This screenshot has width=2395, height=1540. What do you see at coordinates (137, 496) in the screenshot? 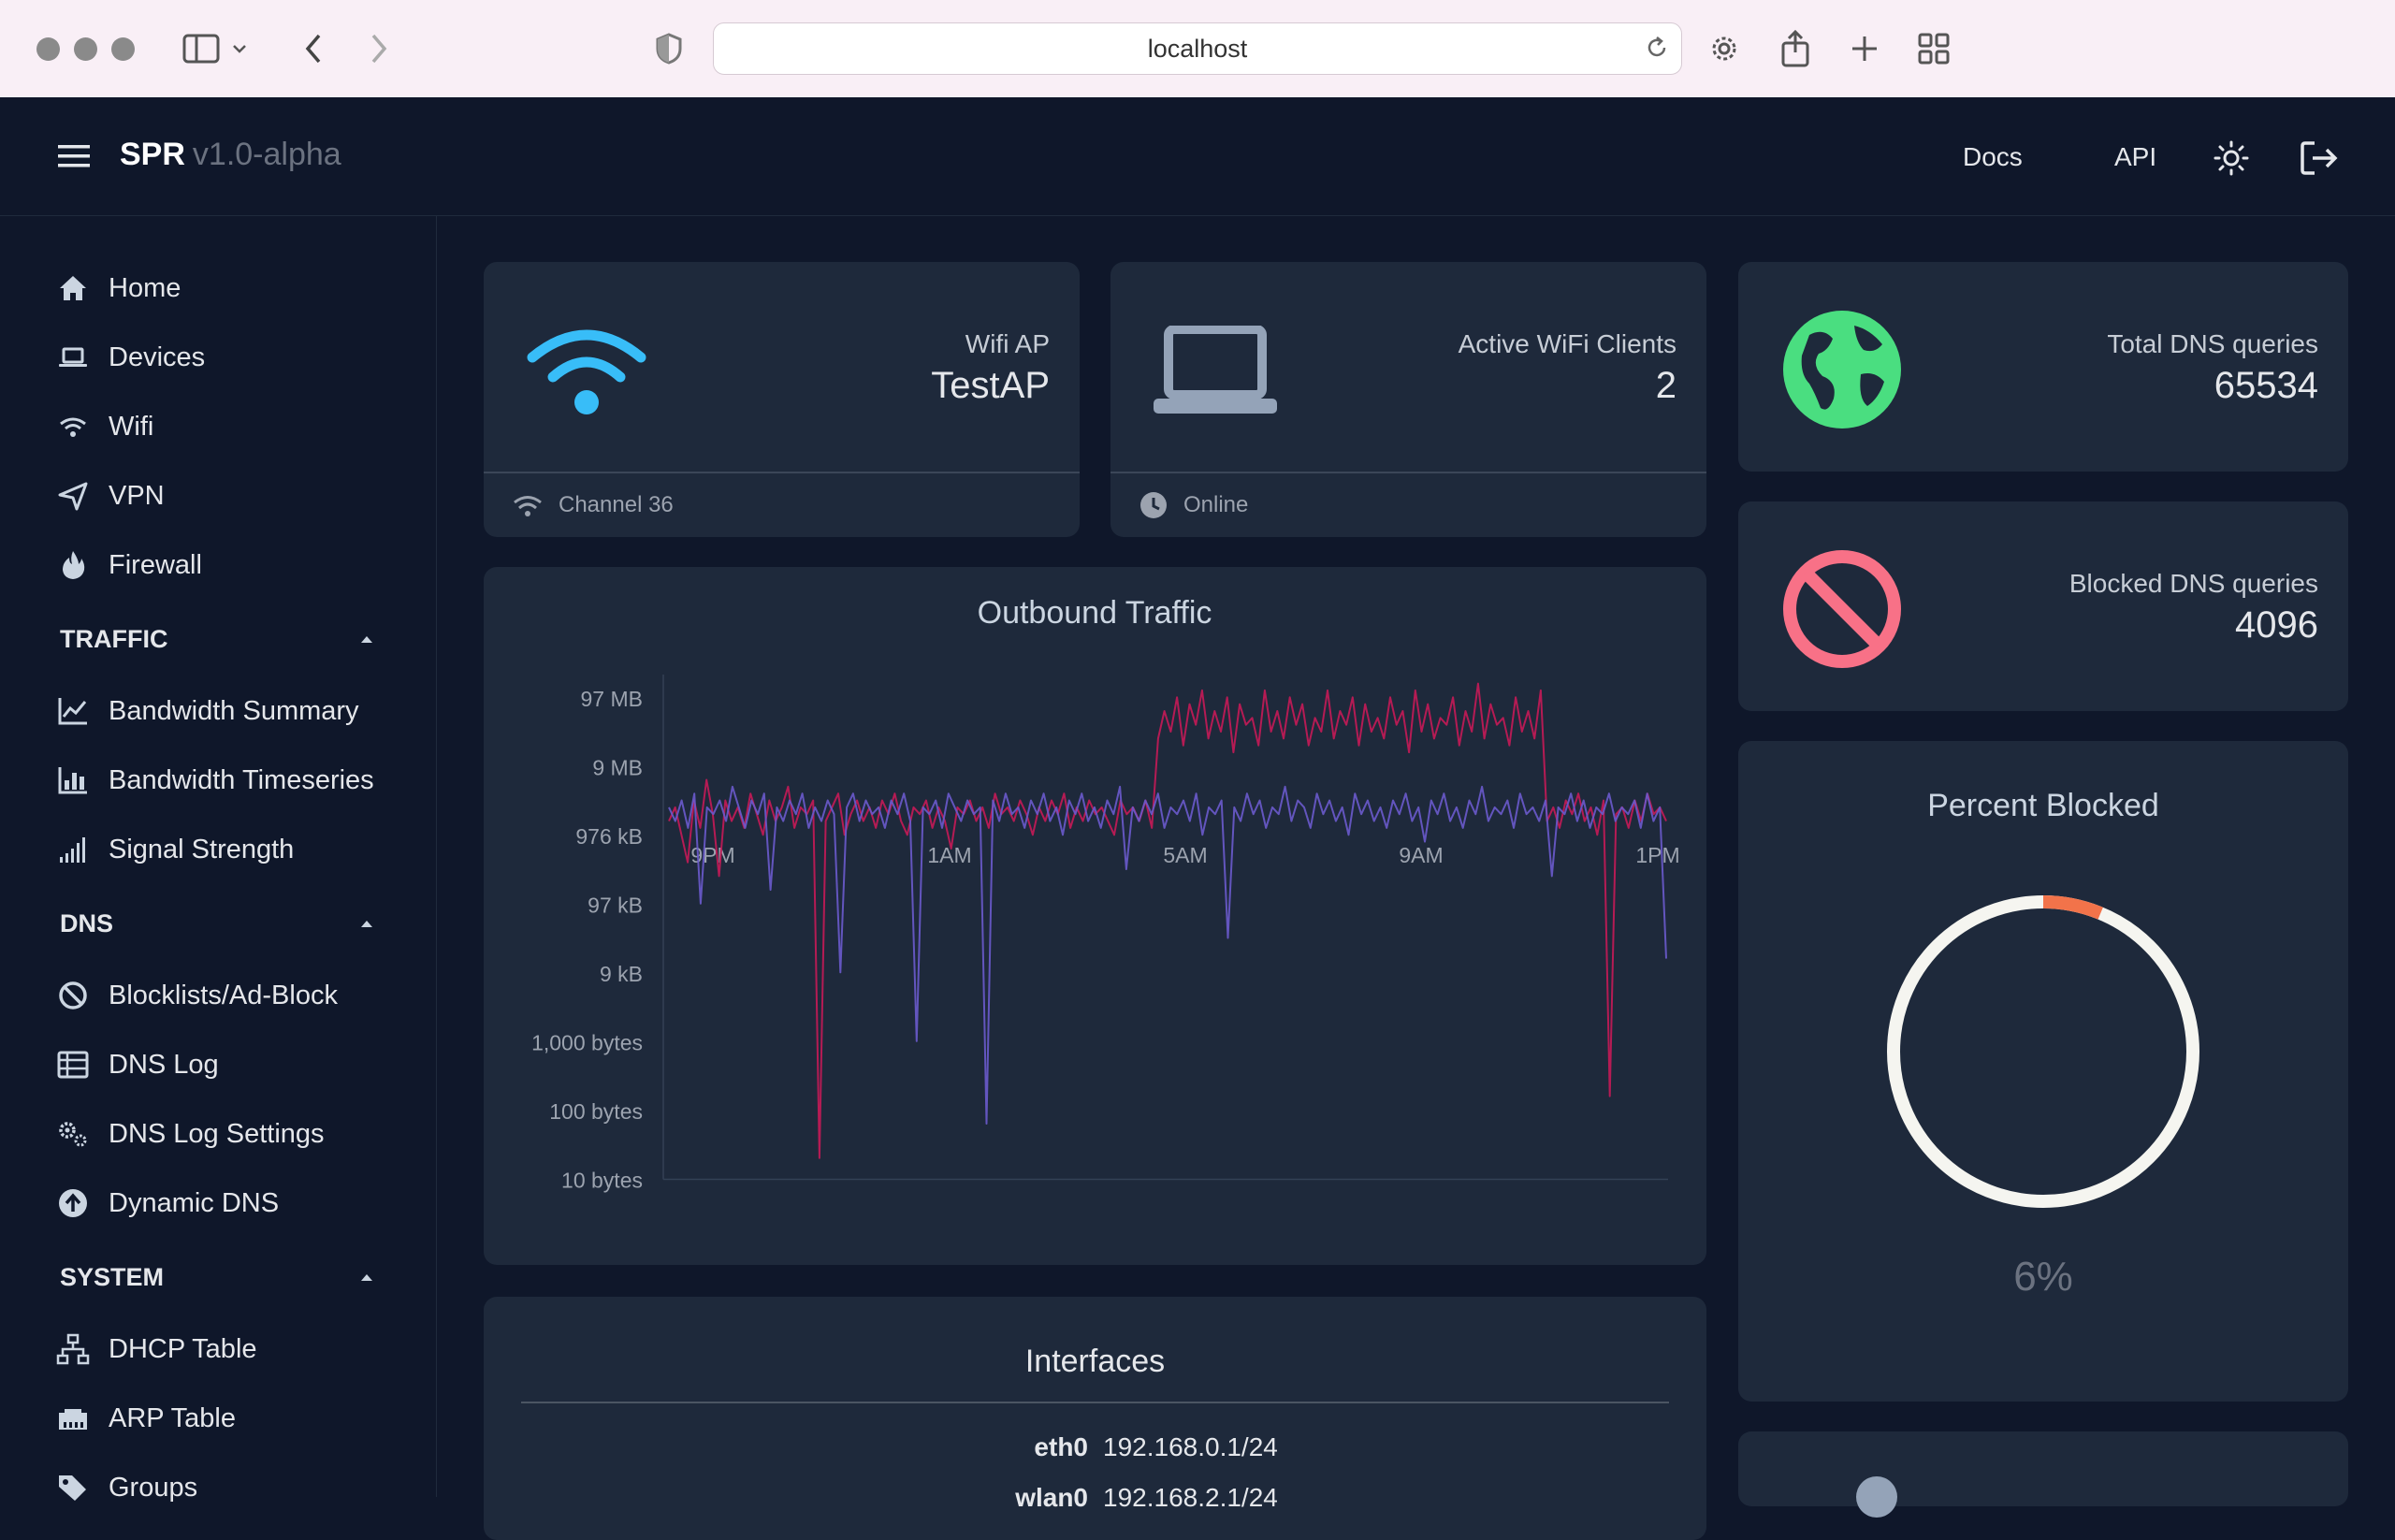
I see `sidebar-item-label: VPN` at bounding box center [137, 496].